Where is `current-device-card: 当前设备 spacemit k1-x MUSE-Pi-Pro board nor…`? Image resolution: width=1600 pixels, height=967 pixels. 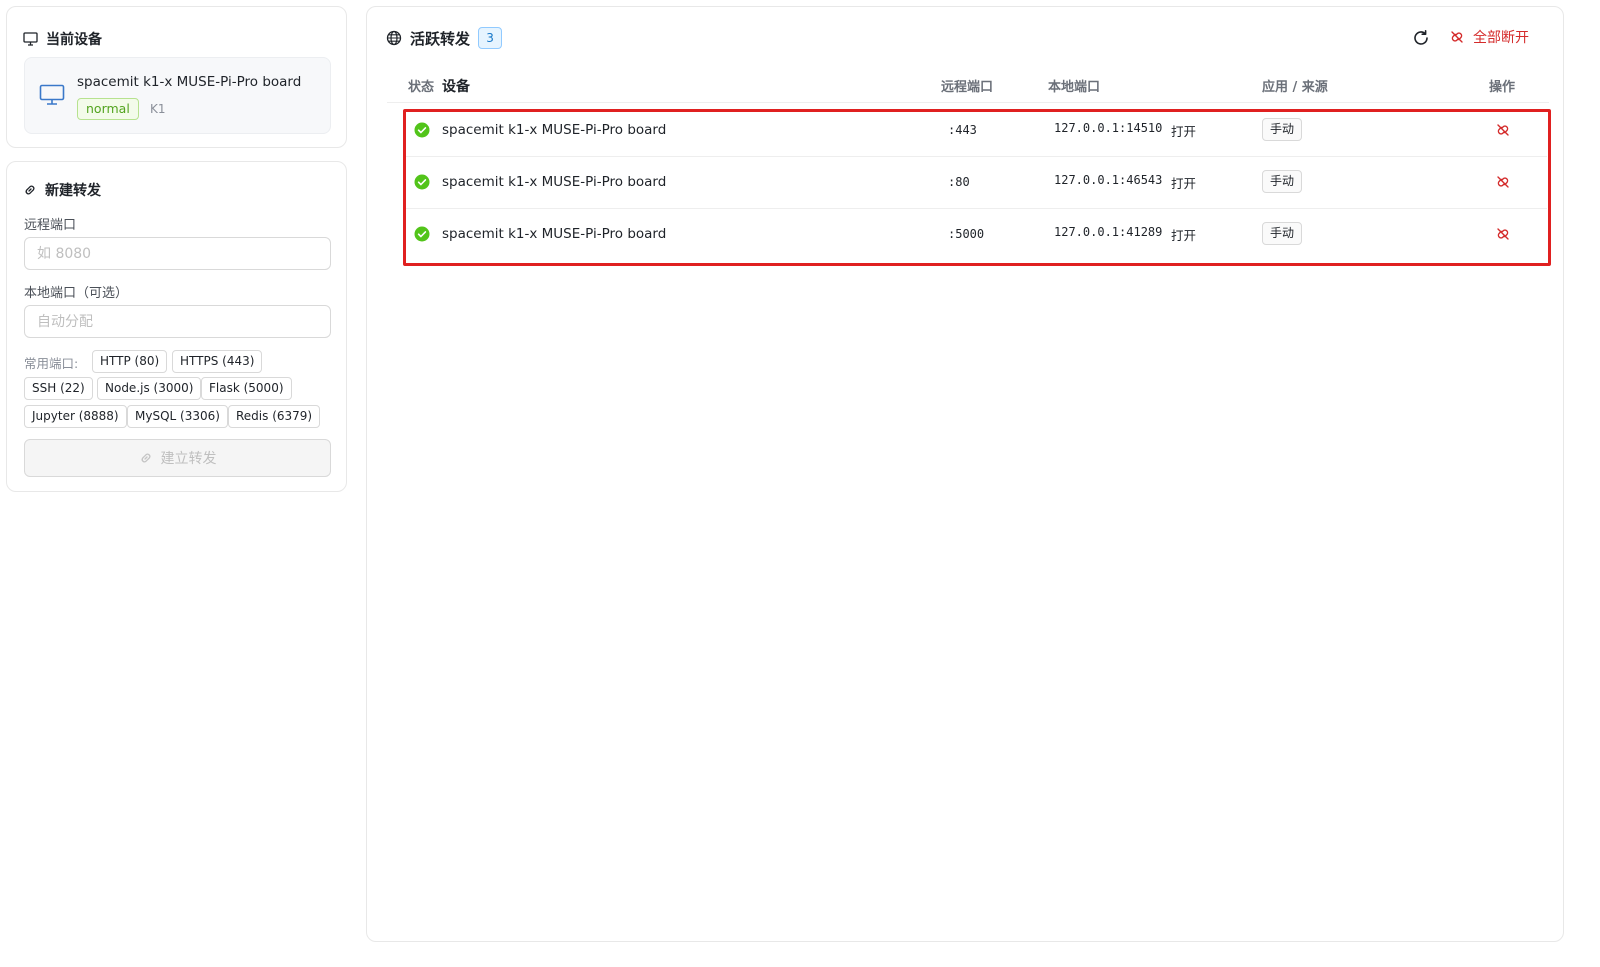 current-device-card: 当前设备 spacemit k1-x MUSE-Pi-Pro board nor… is located at coordinates (176, 77).